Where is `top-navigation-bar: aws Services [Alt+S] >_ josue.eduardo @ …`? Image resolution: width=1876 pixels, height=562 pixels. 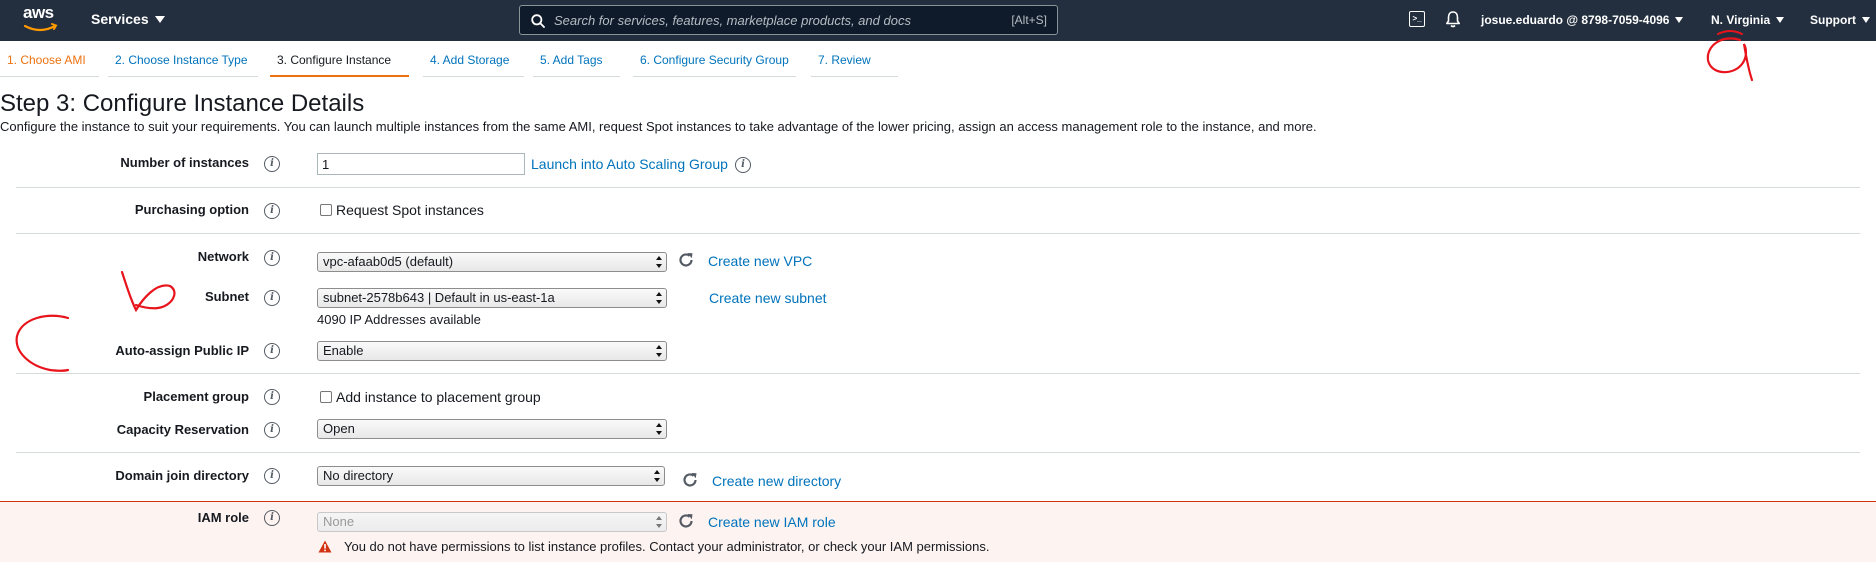
top-navigation-bar: aws Services [Alt+S] >_ josue.eduardo @ … is located at coordinates (938, 20).